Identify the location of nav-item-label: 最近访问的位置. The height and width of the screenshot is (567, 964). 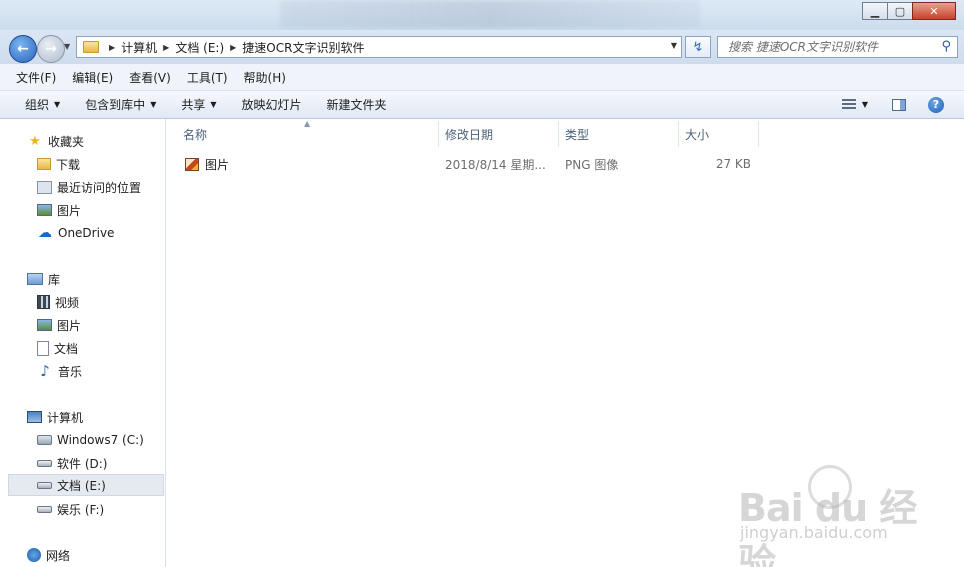
(99, 187).